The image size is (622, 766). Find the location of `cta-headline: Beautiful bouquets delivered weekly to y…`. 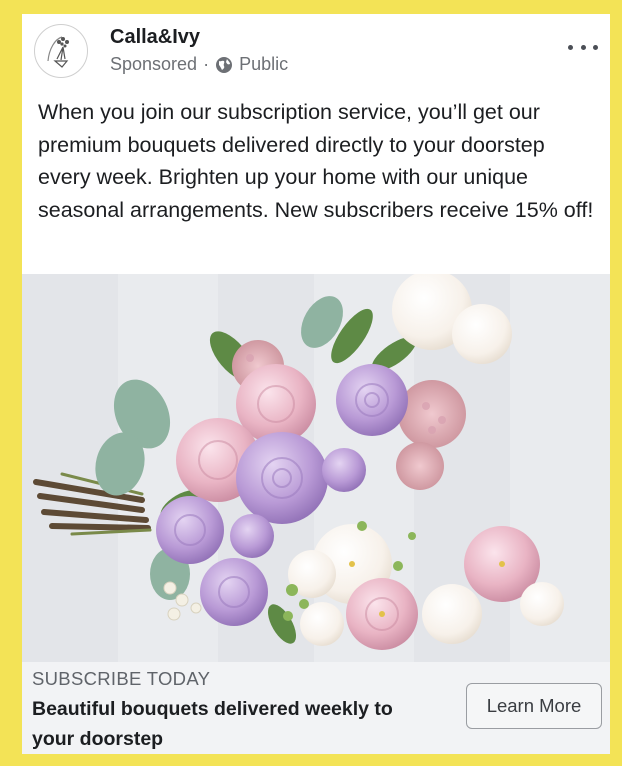

cta-headline: Beautiful bouquets delivered weekly to y… is located at coordinates (222, 724).